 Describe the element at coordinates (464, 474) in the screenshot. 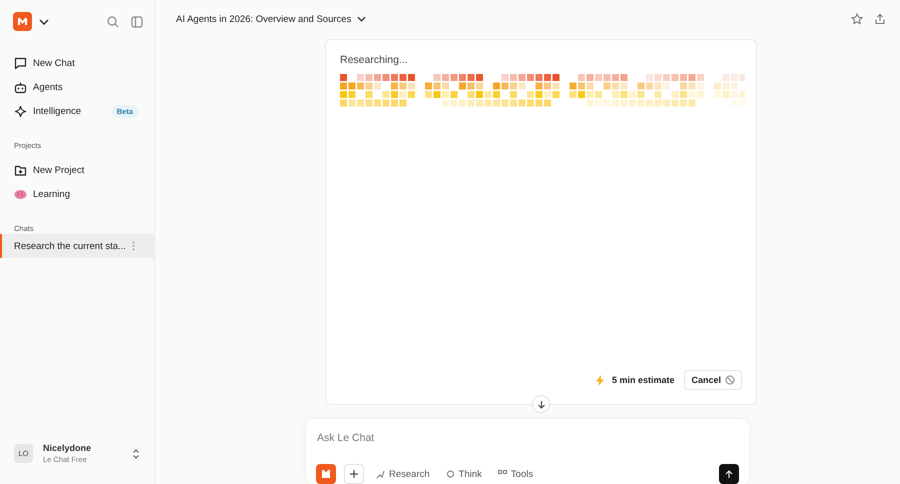

I see `tool-button: Think` at that location.